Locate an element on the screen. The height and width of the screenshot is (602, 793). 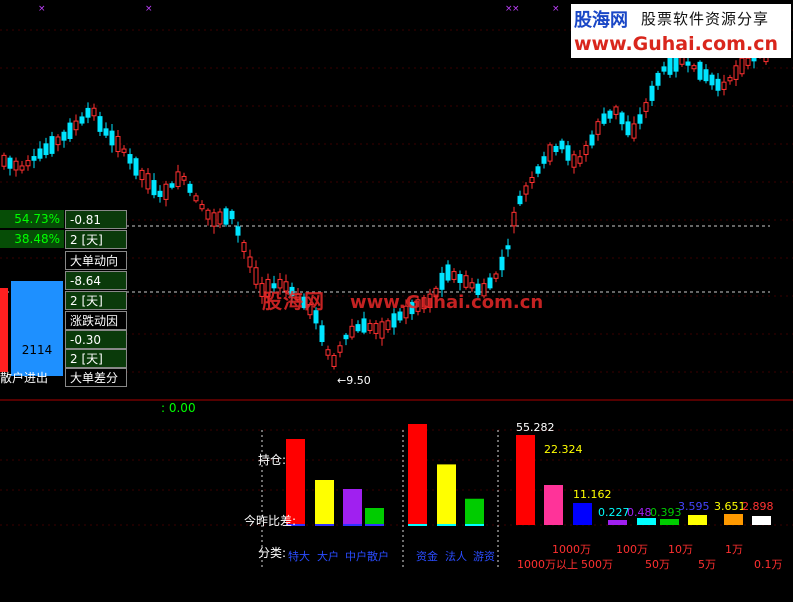
bar-value-label: 3.651 is located at coordinates (730, 506).